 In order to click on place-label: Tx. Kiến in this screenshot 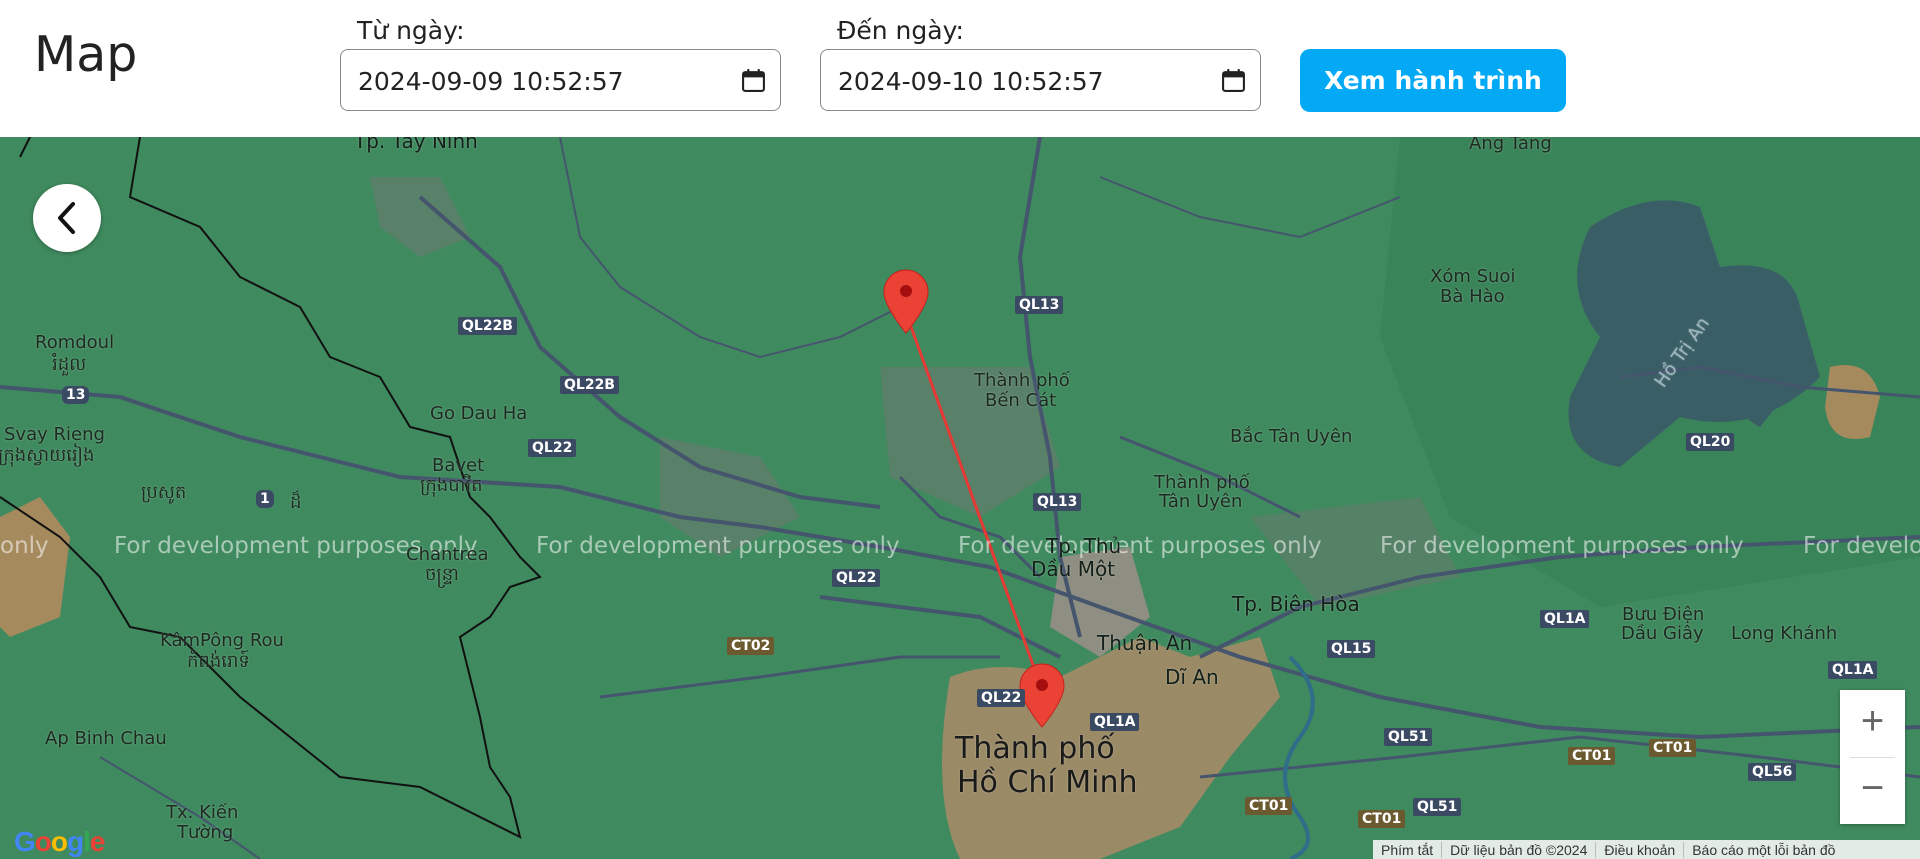, I will do `click(202, 812)`.